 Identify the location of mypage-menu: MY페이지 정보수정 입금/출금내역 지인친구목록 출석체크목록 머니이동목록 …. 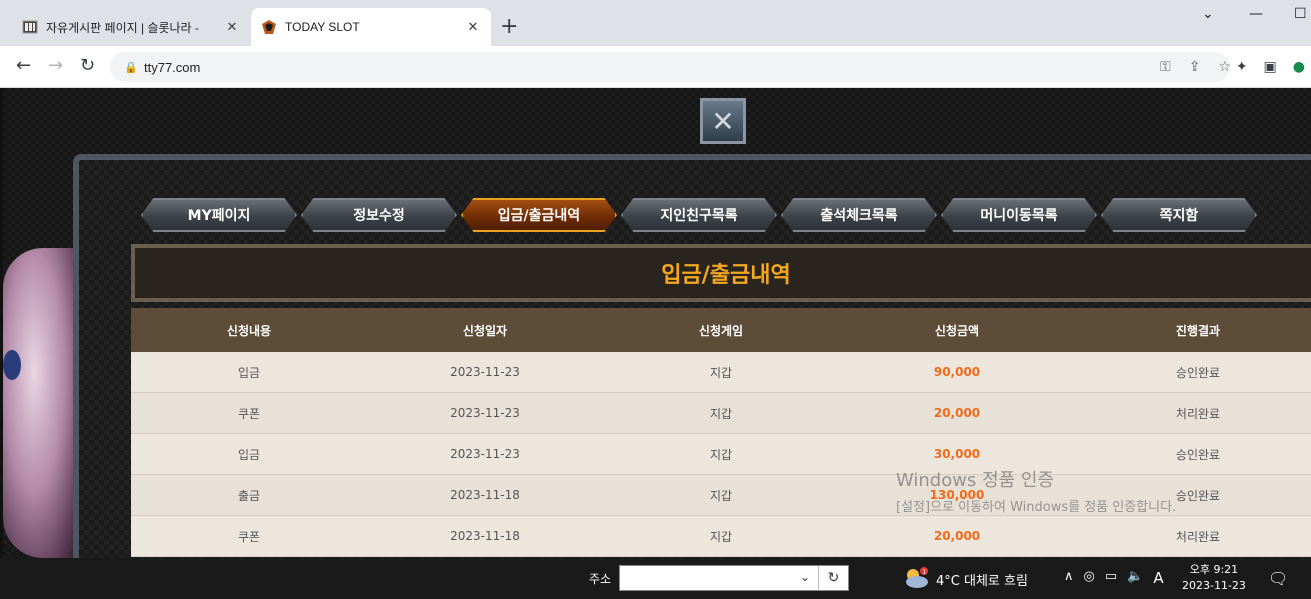
(699, 215).